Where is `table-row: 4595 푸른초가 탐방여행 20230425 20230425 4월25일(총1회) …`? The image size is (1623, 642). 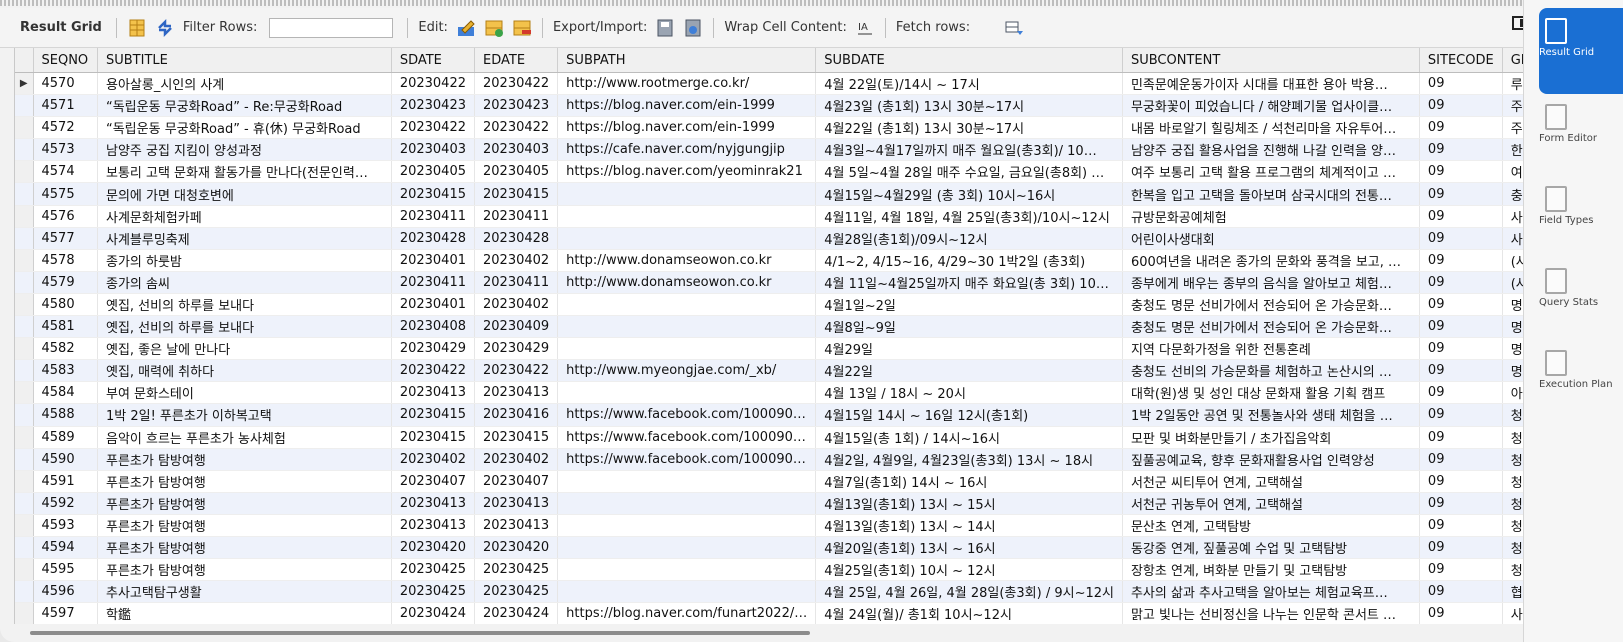
table-row: 4595 푸른초가 탐방여행 20230425 20230425 4월25일(총1회) … is located at coordinates (800, 570).